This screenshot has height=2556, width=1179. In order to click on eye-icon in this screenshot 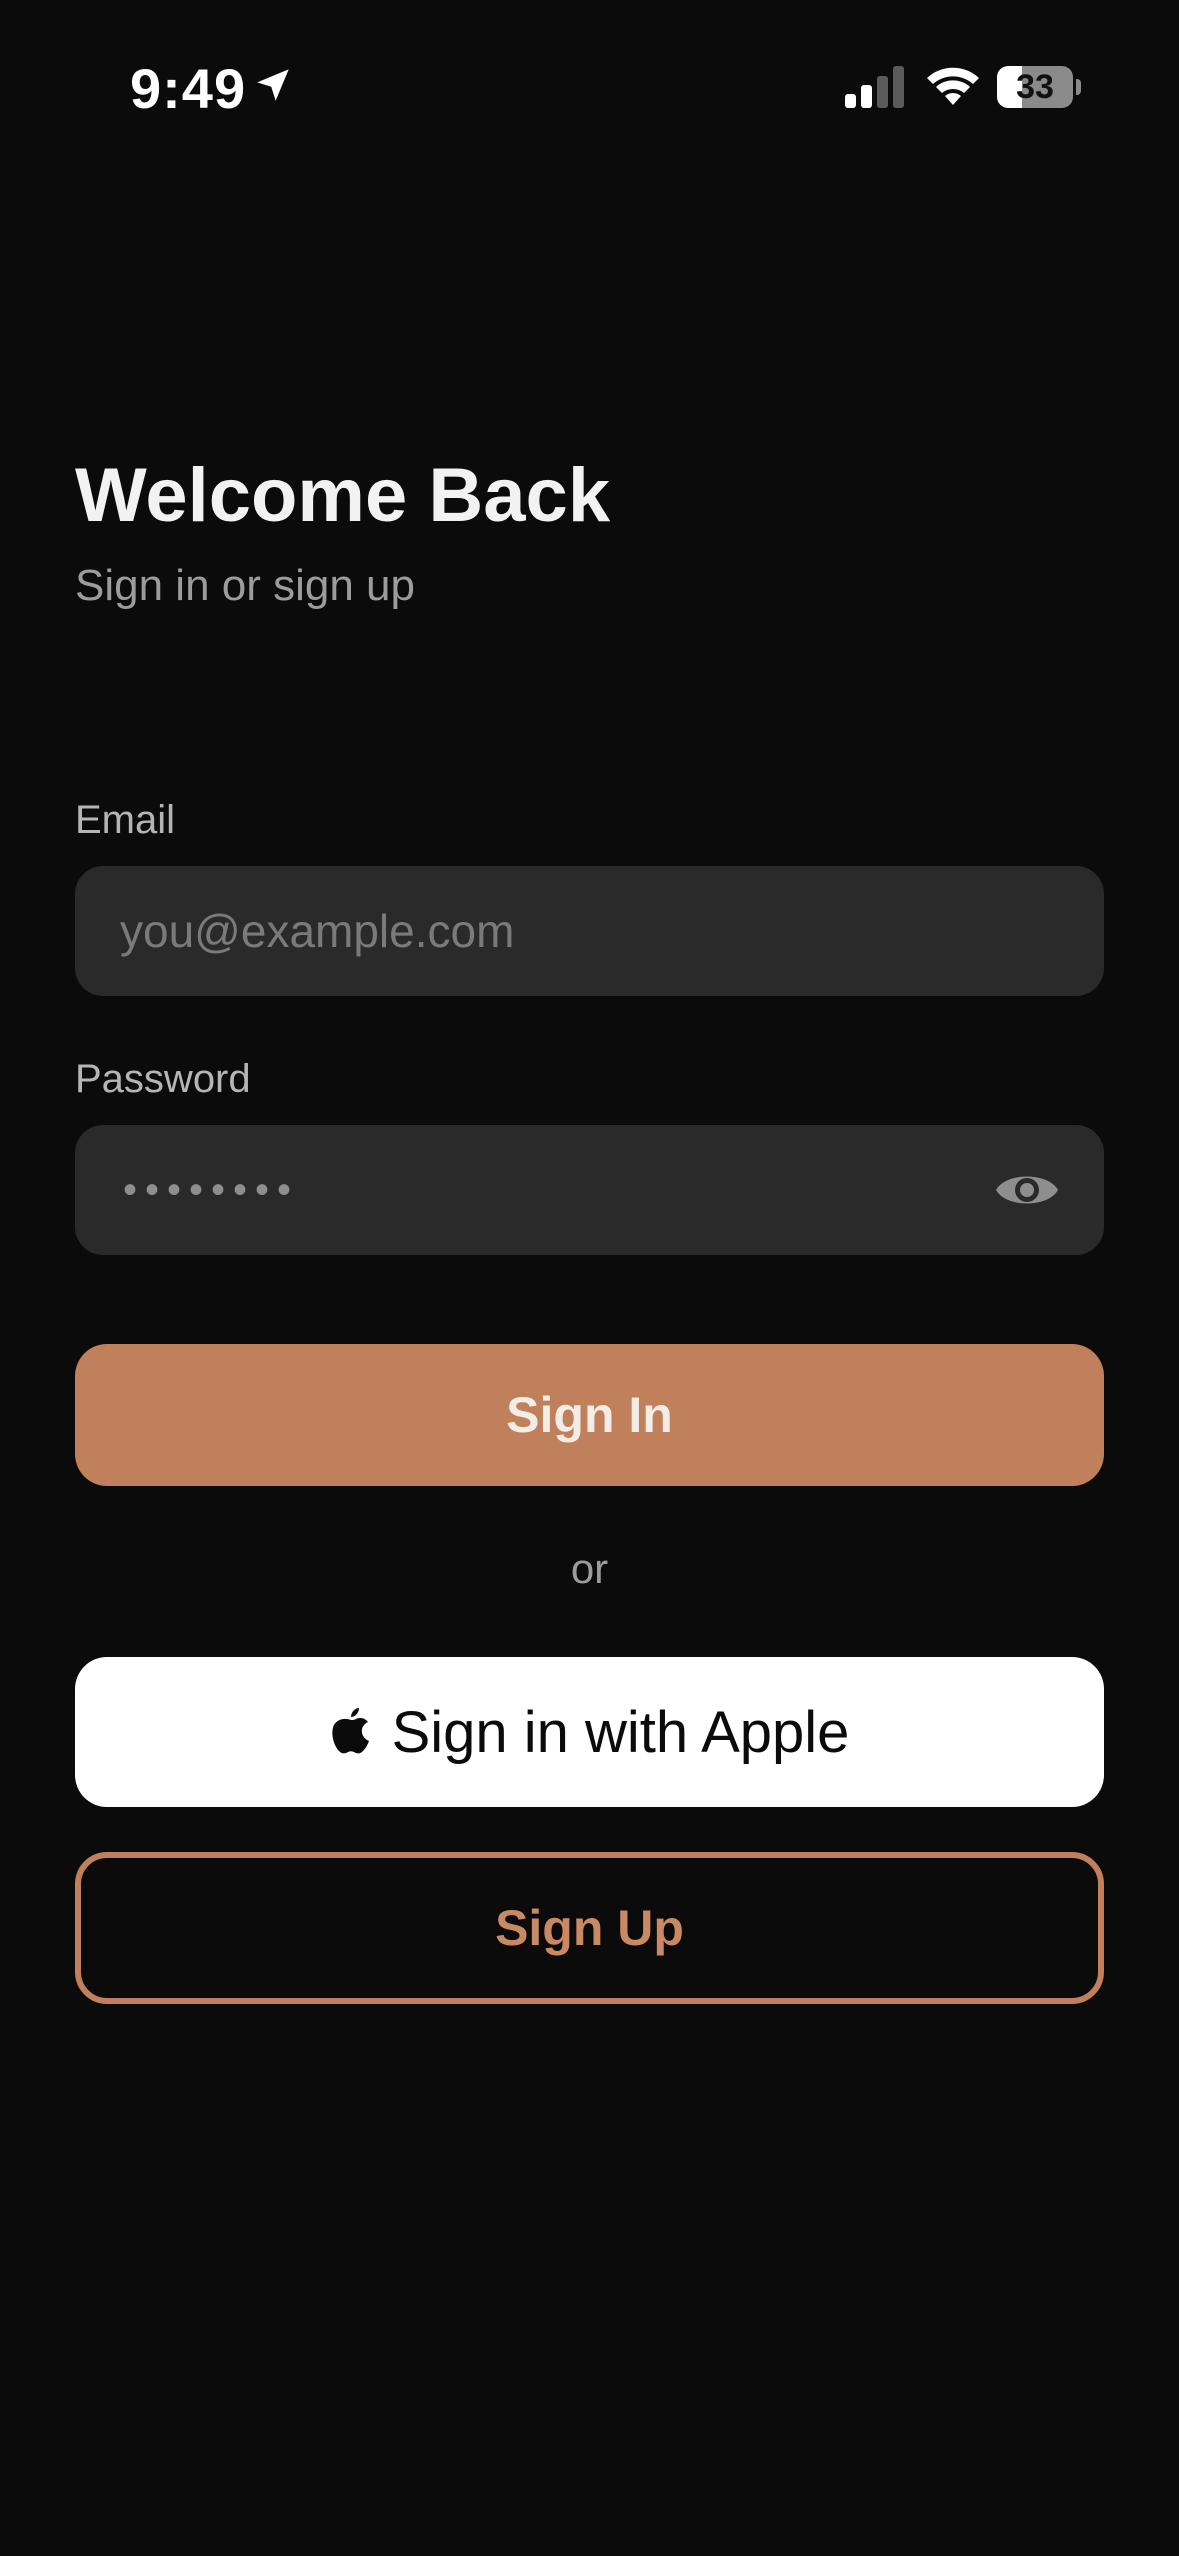, I will do `click(1027, 1190)`.